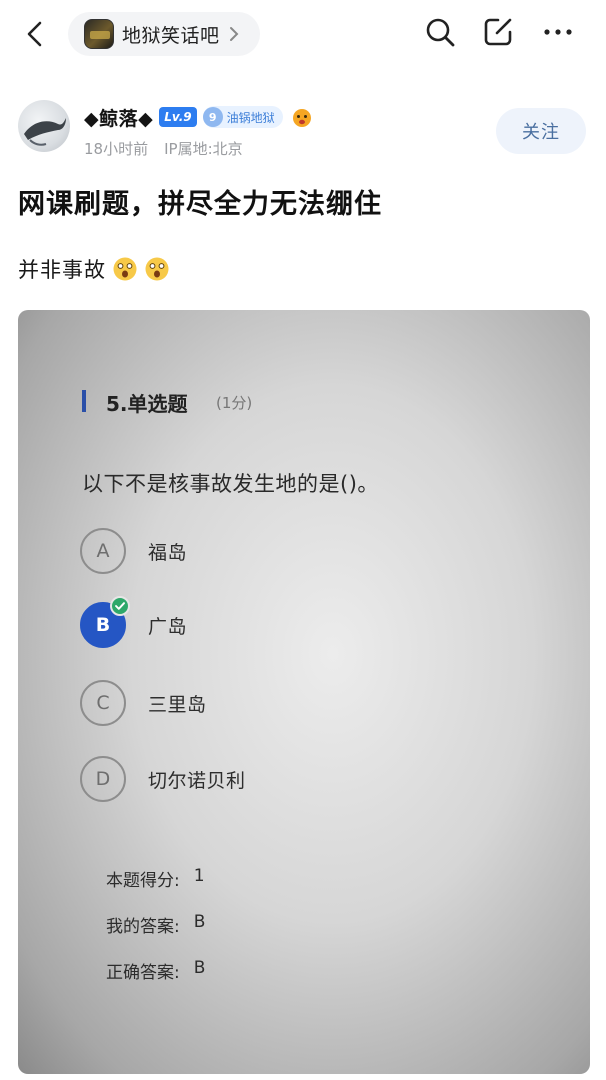  I want to click on author-name: ◆鲸落◆, so click(118, 117).